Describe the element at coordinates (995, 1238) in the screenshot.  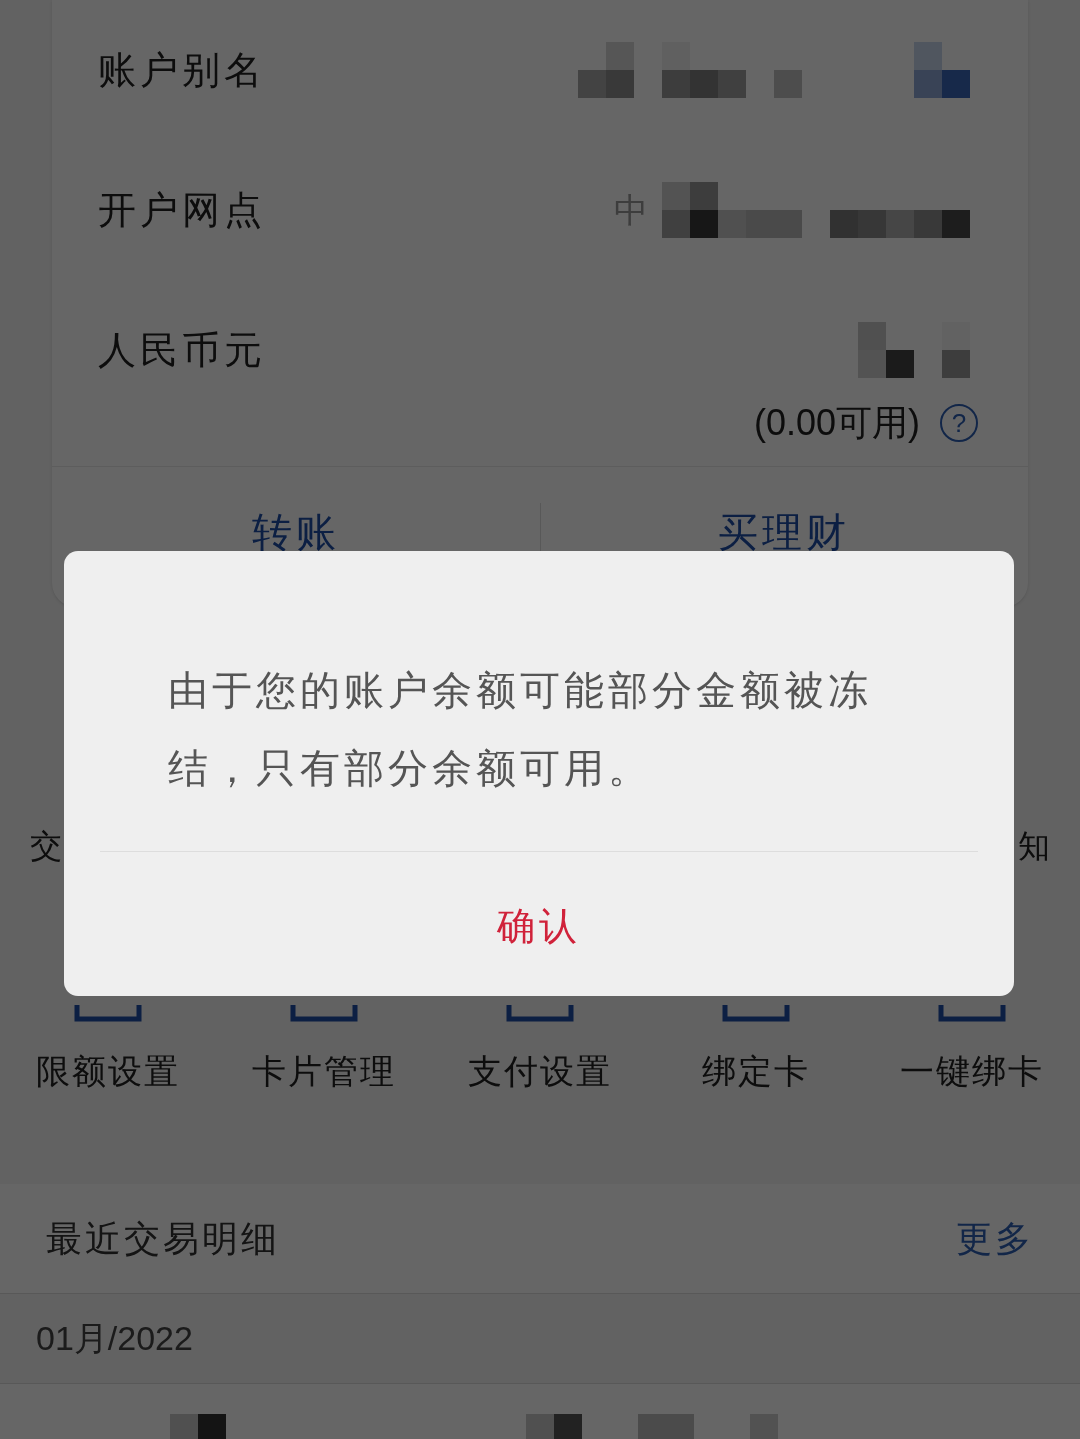
I see `more-link: 更多` at that location.